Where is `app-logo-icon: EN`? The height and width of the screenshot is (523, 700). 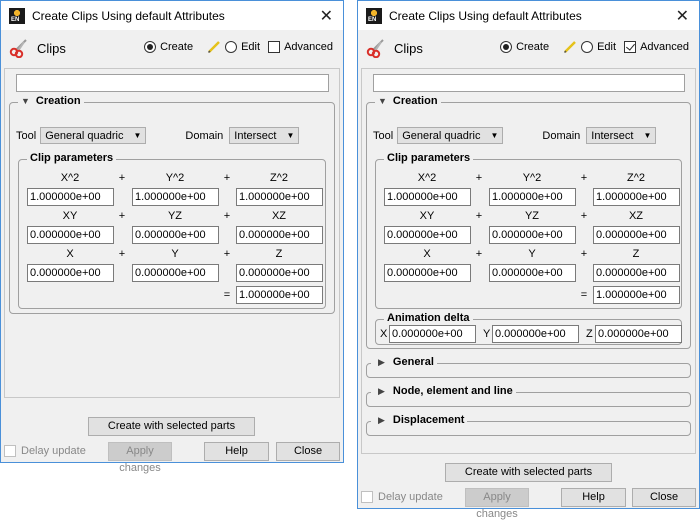
app-logo-icon: EN is located at coordinates (374, 15).